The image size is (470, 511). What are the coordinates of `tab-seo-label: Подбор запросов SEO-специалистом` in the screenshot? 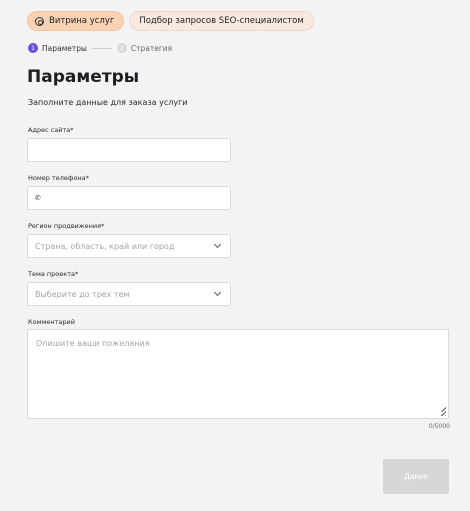 It's located at (221, 21).